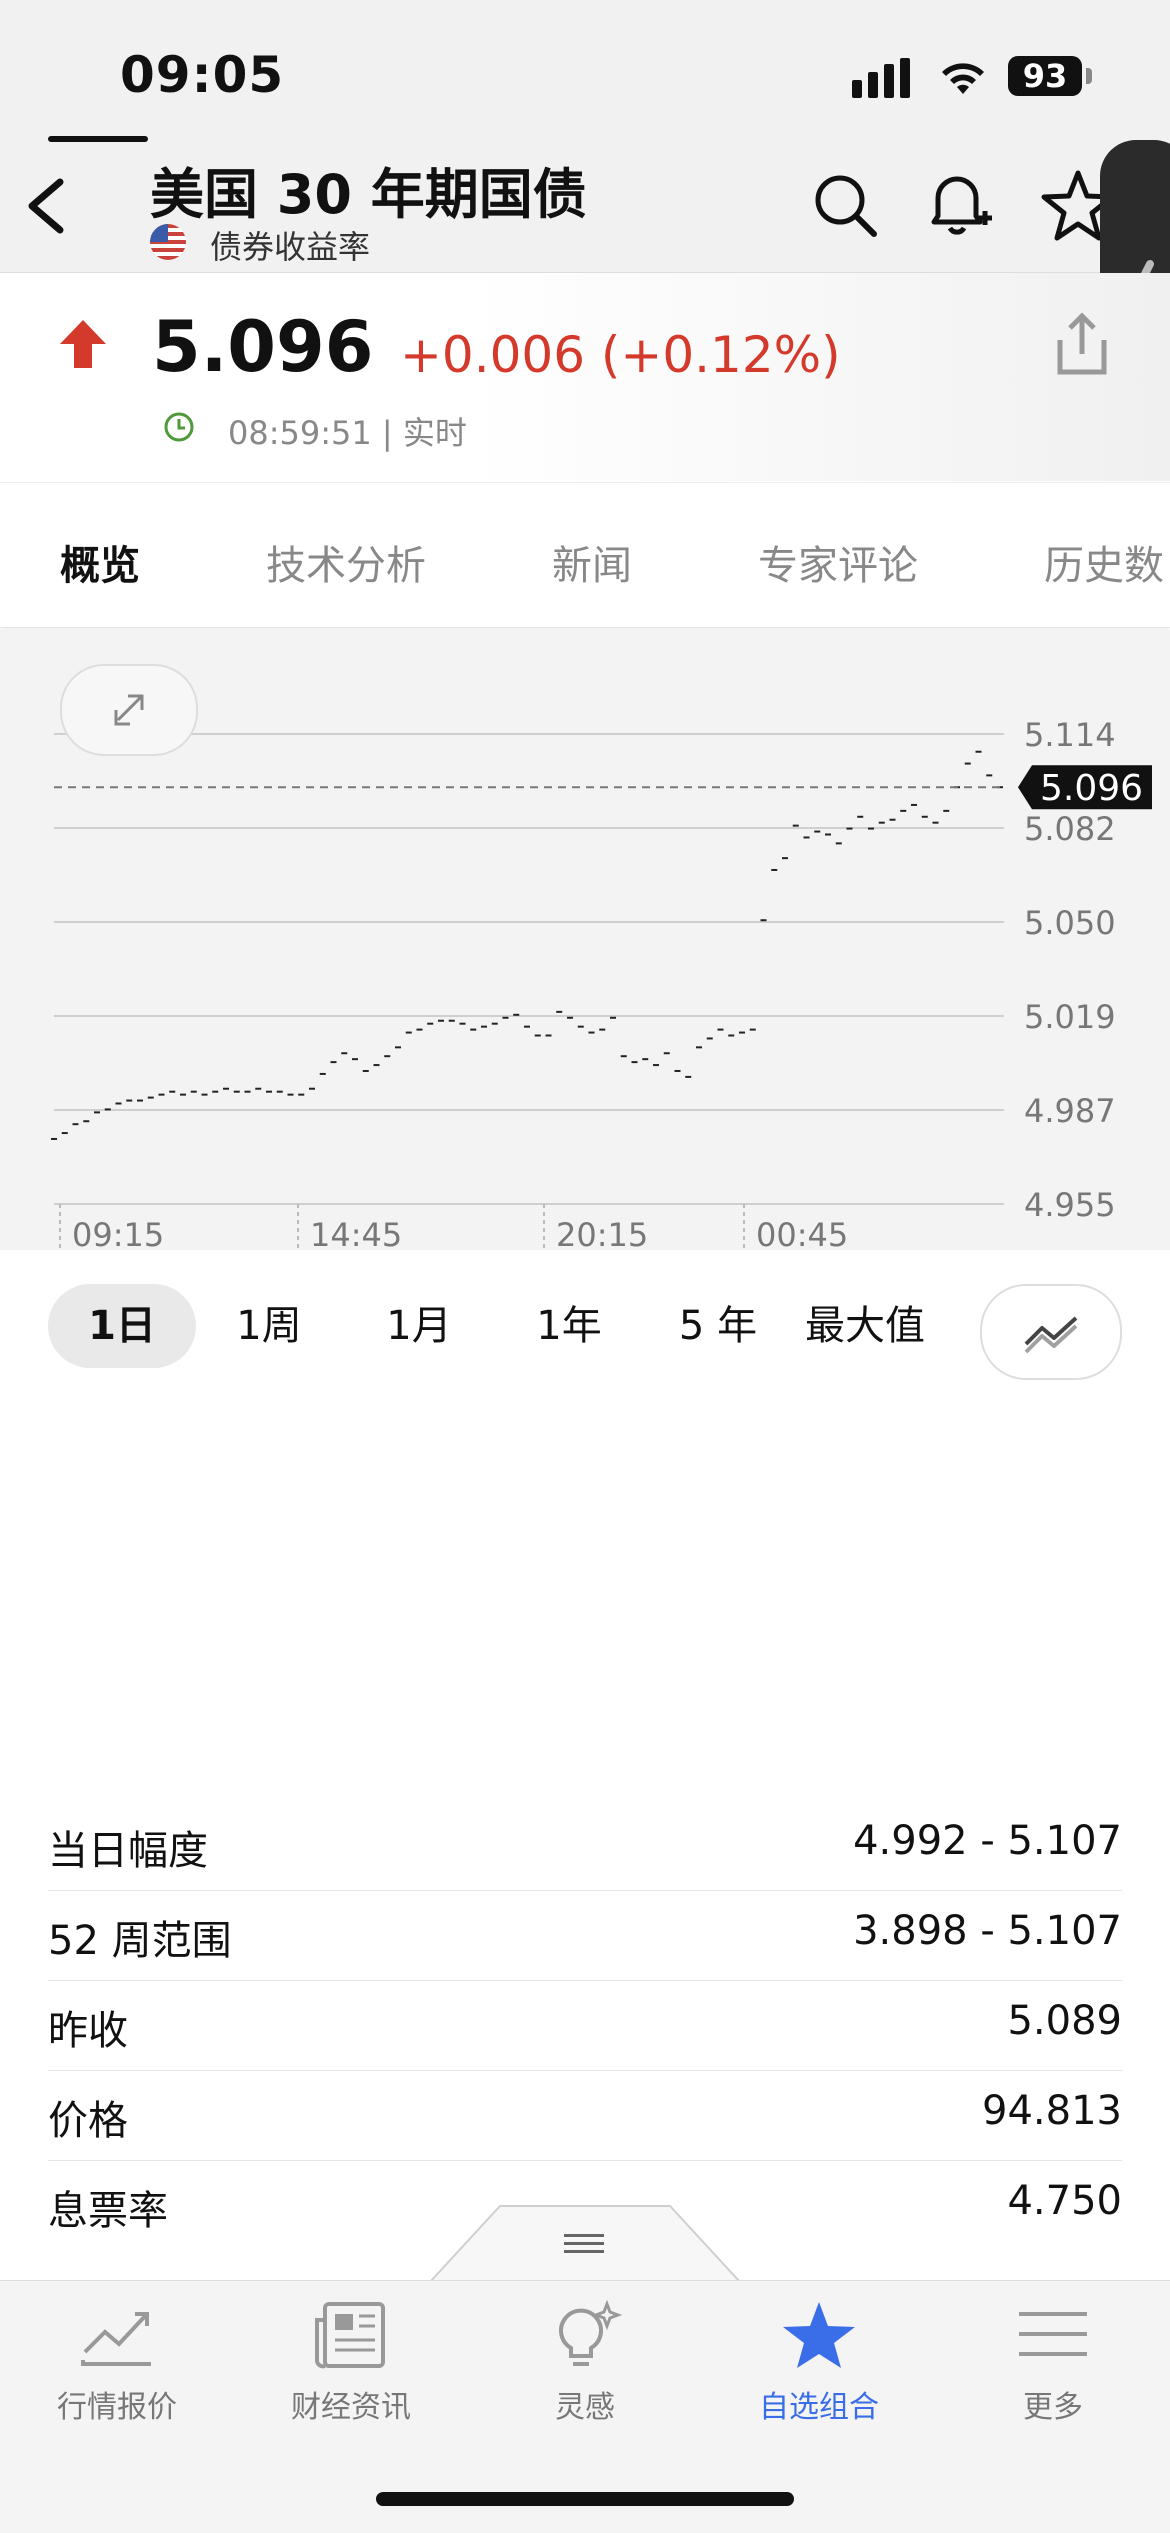 The width and height of the screenshot is (1170, 2533). Describe the element at coordinates (100, 562) in the screenshot. I see `tab-overview: 概览` at that location.